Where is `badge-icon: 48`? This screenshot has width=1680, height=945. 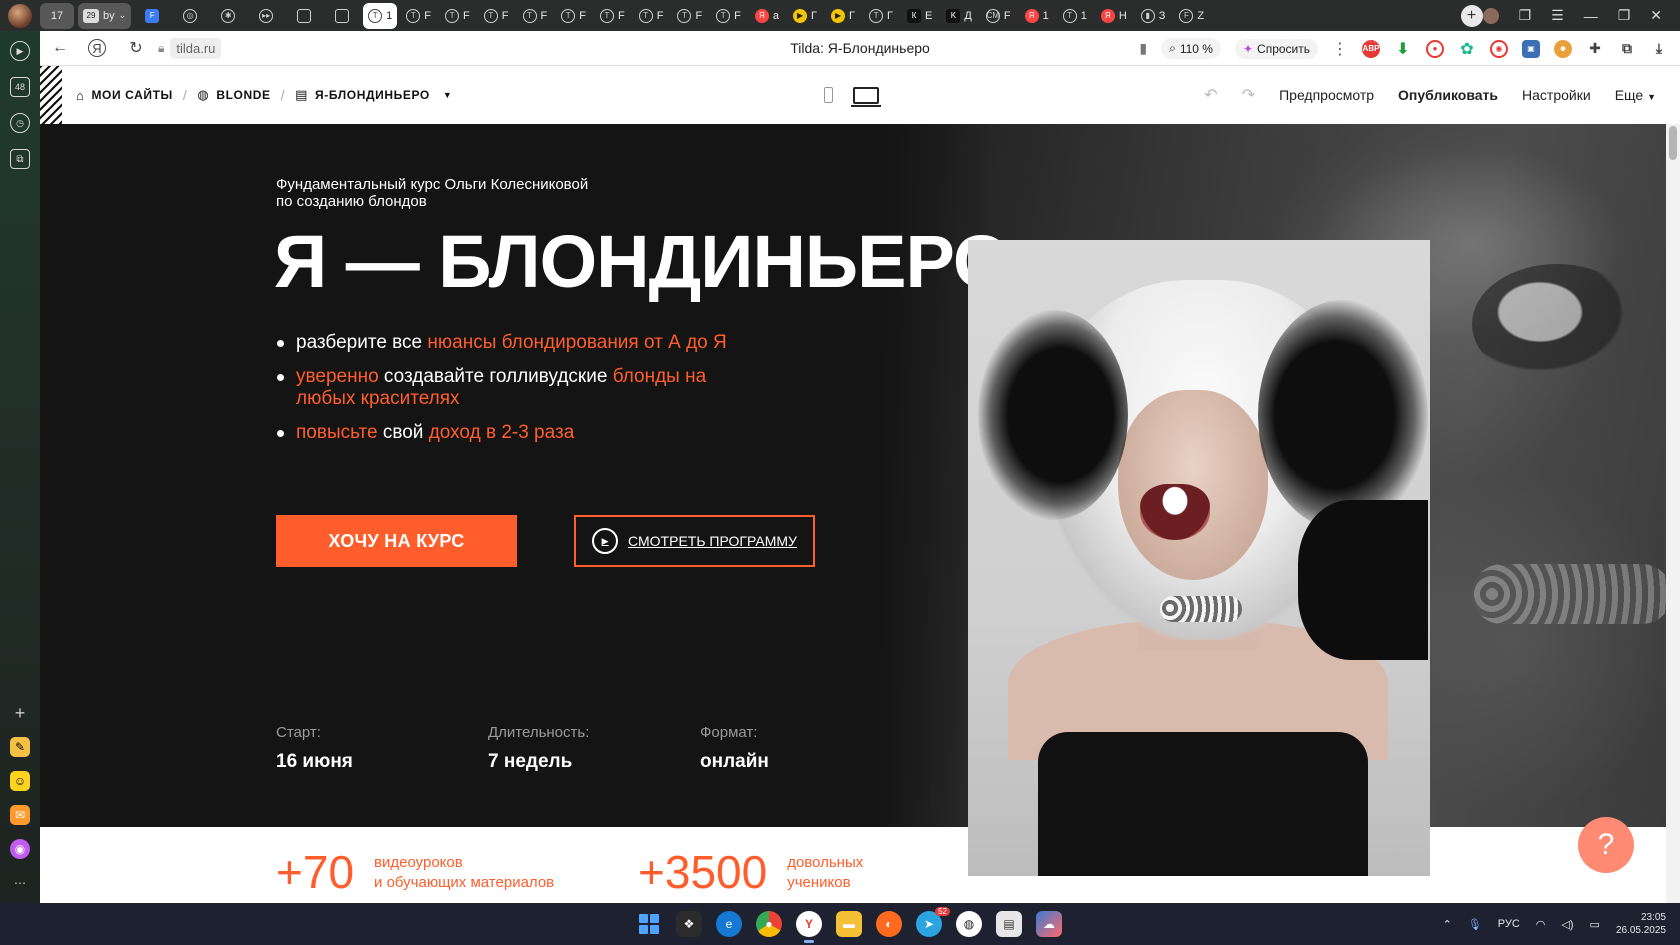 badge-icon: 48 is located at coordinates (20, 87).